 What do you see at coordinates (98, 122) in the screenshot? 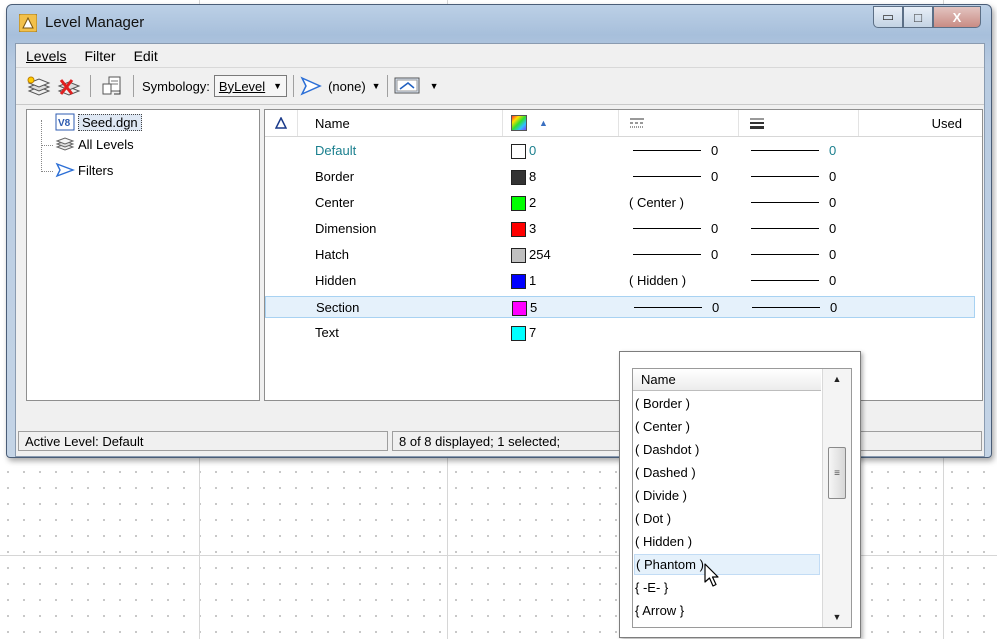
I see `tree-item-seed: V8 Seed.dgn` at bounding box center [98, 122].